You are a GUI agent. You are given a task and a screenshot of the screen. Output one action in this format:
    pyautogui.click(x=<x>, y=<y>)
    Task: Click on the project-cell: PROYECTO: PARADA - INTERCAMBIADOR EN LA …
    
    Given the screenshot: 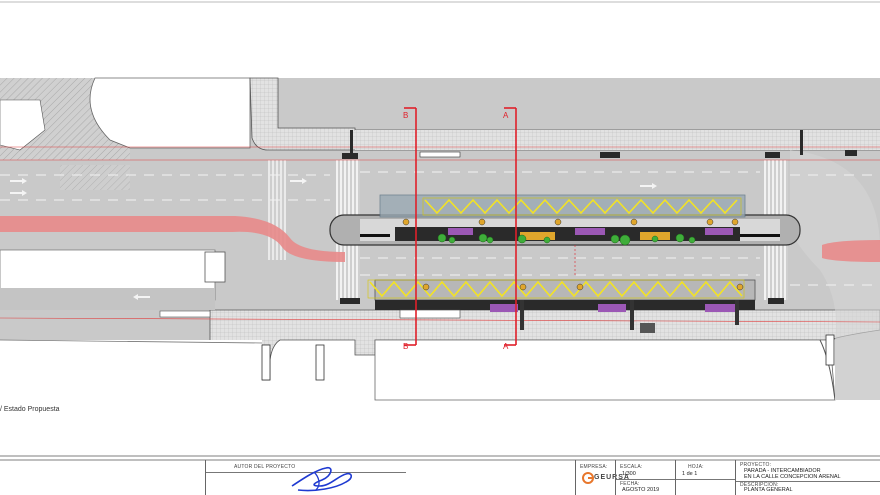 What is the action you would take?
    pyautogui.click(x=807, y=477)
    